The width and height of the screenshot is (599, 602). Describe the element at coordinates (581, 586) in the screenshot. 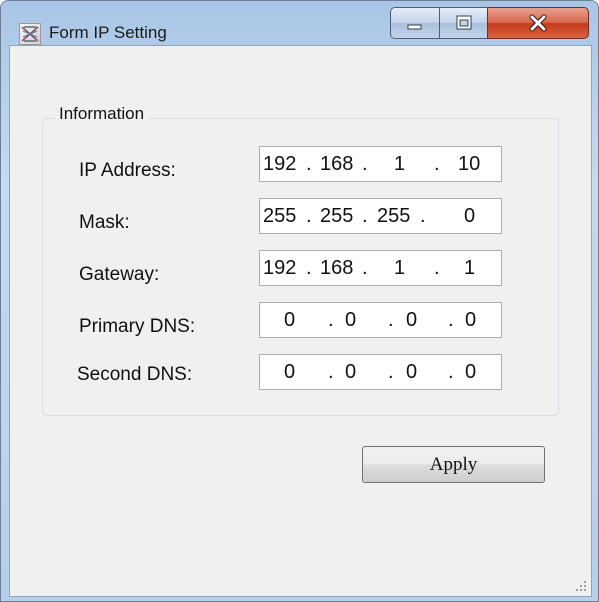

I see `resize-grip-icon` at that location.